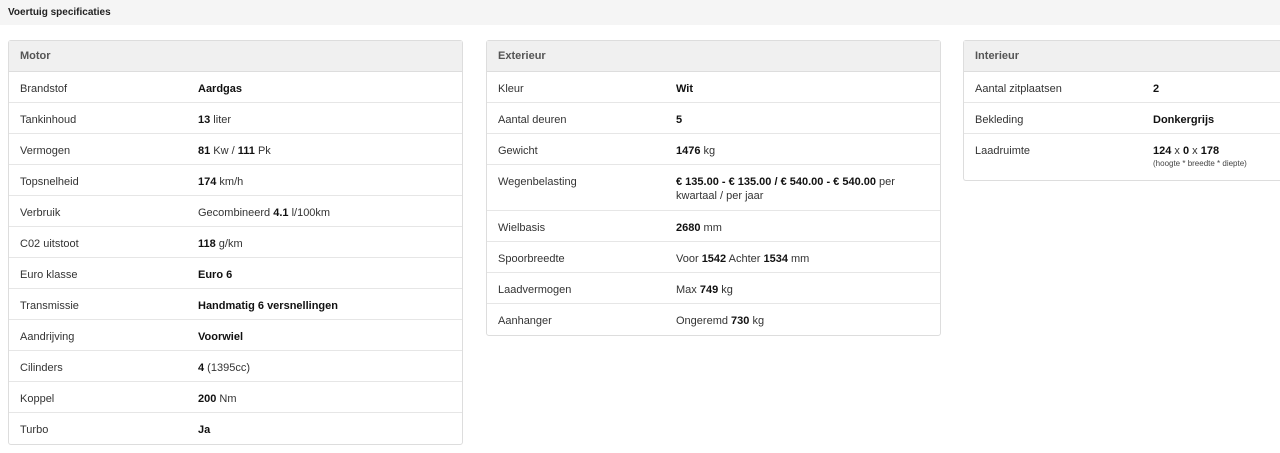 The image size is (1280, 453). What do you see at coordinates (215, 120) in the screenshot?
I see `spec-value: 13 liter` at bounding box center [215, 120].